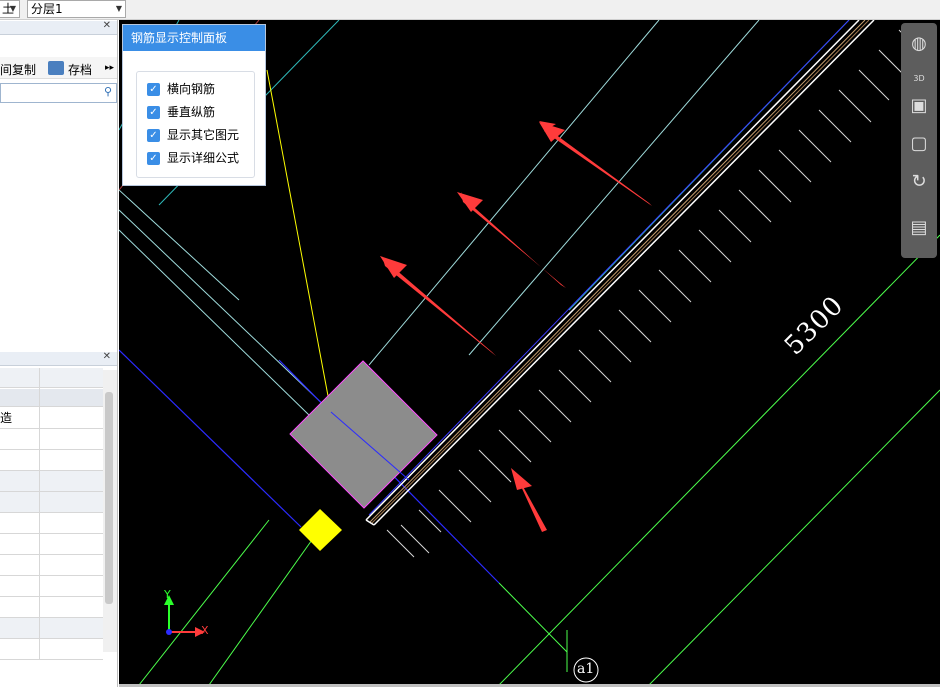 Image resolution: width=940 pixels, height=687 pixels. Describe the element at coordinates (51, 418) in the screenshot. I see `table-row: 造` at that location.